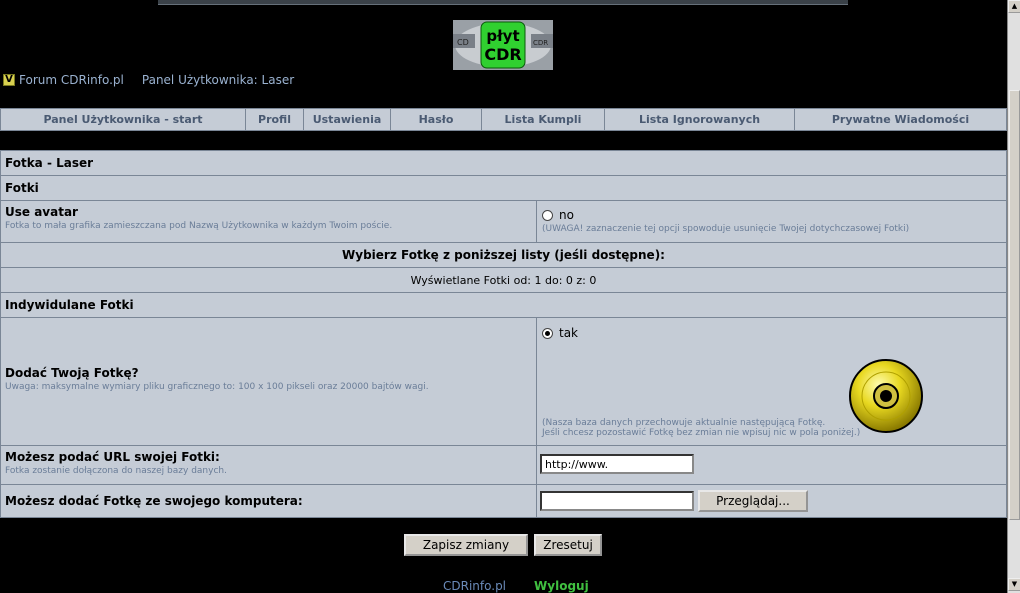 The height and width of the screenshot is (593, 1020). I want to click on current-avatar-cd-icon, so click(886, 396).